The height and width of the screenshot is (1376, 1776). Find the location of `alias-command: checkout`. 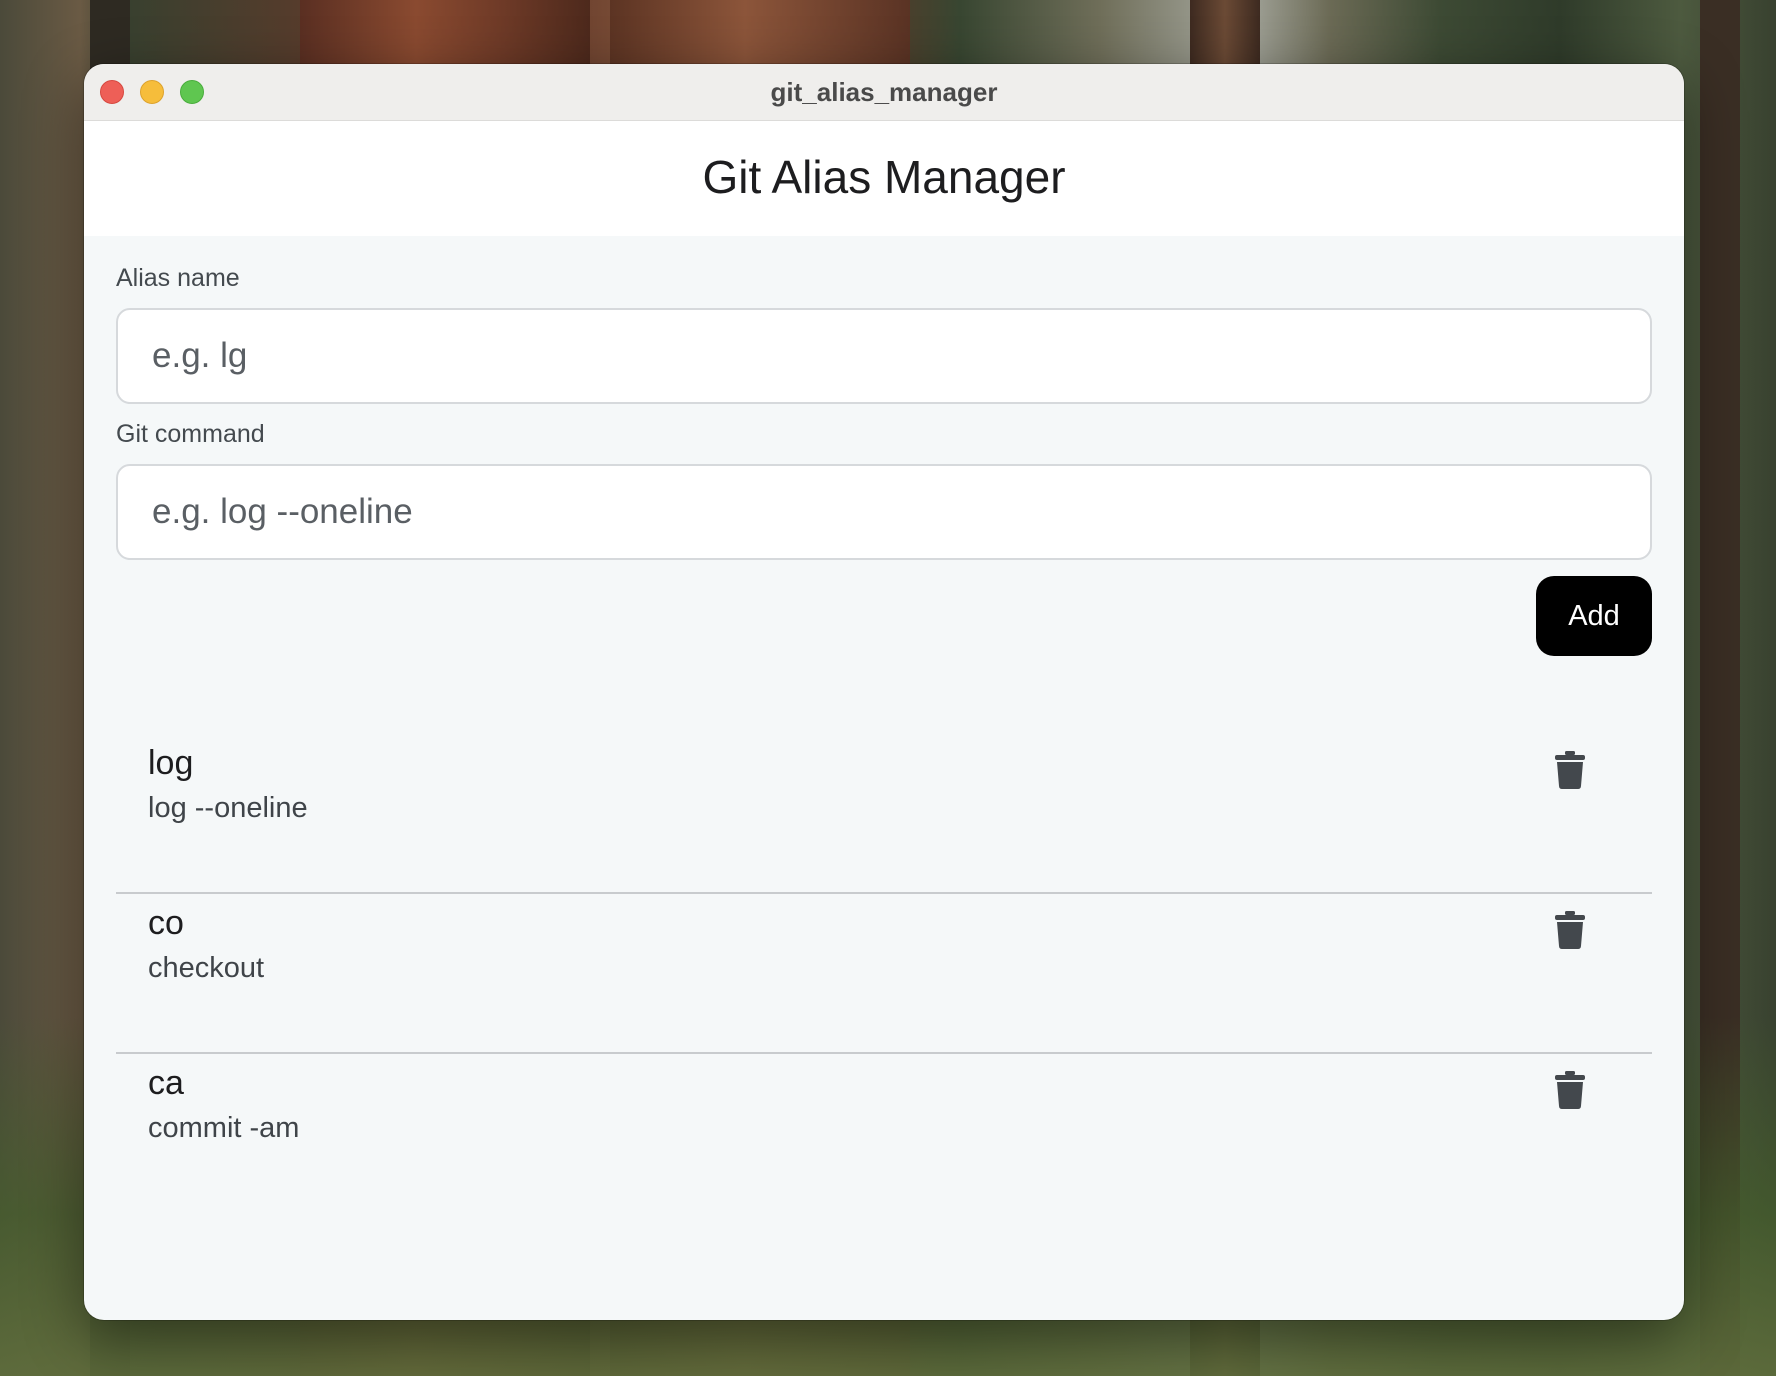

alias-command: checkout is located at coordinates (206, 968).